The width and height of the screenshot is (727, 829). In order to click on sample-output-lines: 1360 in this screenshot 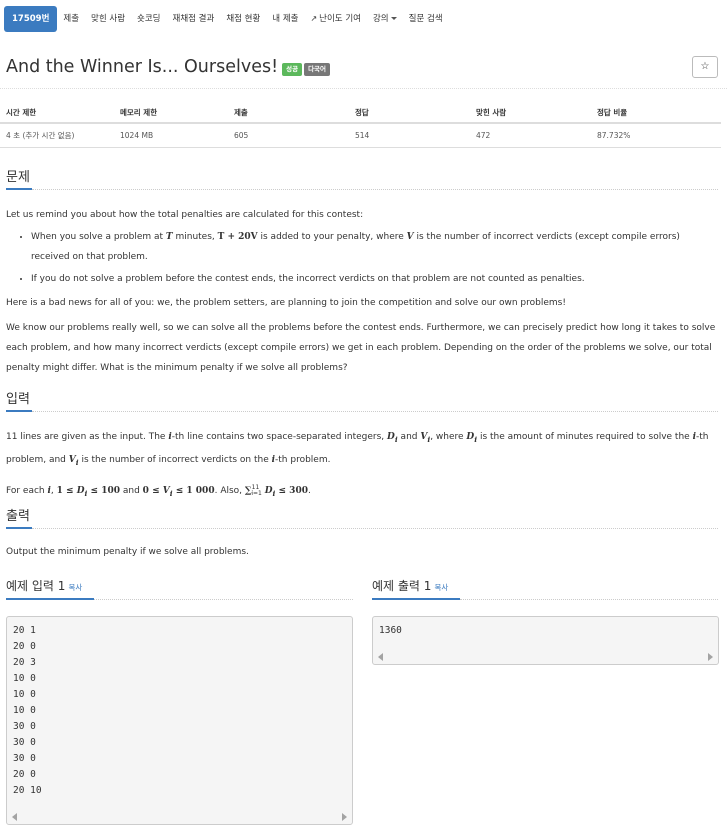, I will do `click(545, 628)`.